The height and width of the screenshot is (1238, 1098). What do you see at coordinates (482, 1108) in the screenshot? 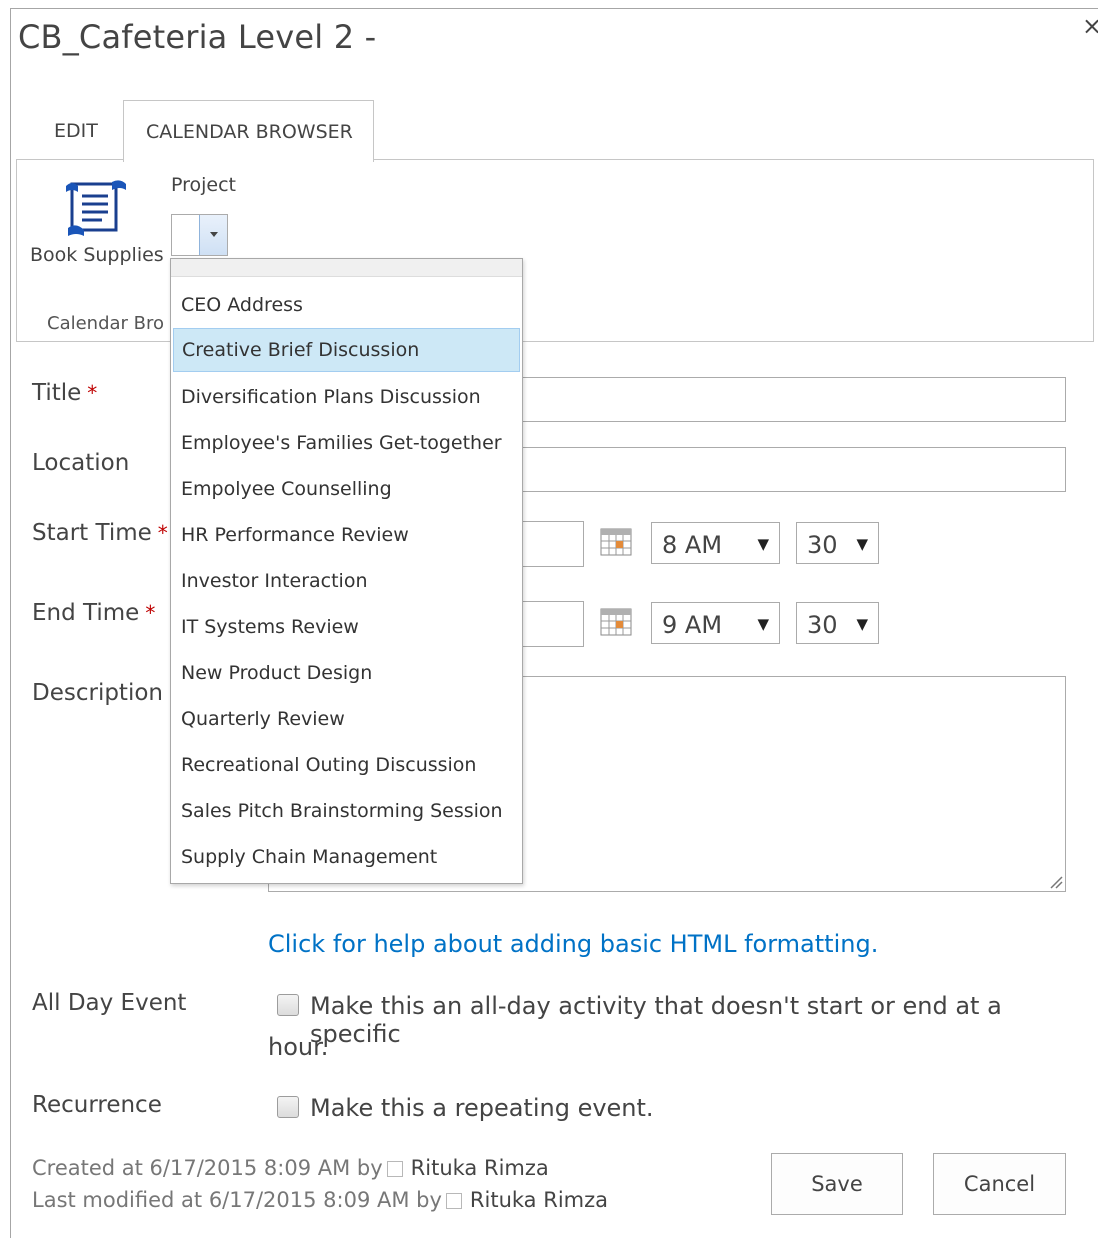
I see `recurrence-text: Make this a repeating event.` at bounding box center [482, 1108].